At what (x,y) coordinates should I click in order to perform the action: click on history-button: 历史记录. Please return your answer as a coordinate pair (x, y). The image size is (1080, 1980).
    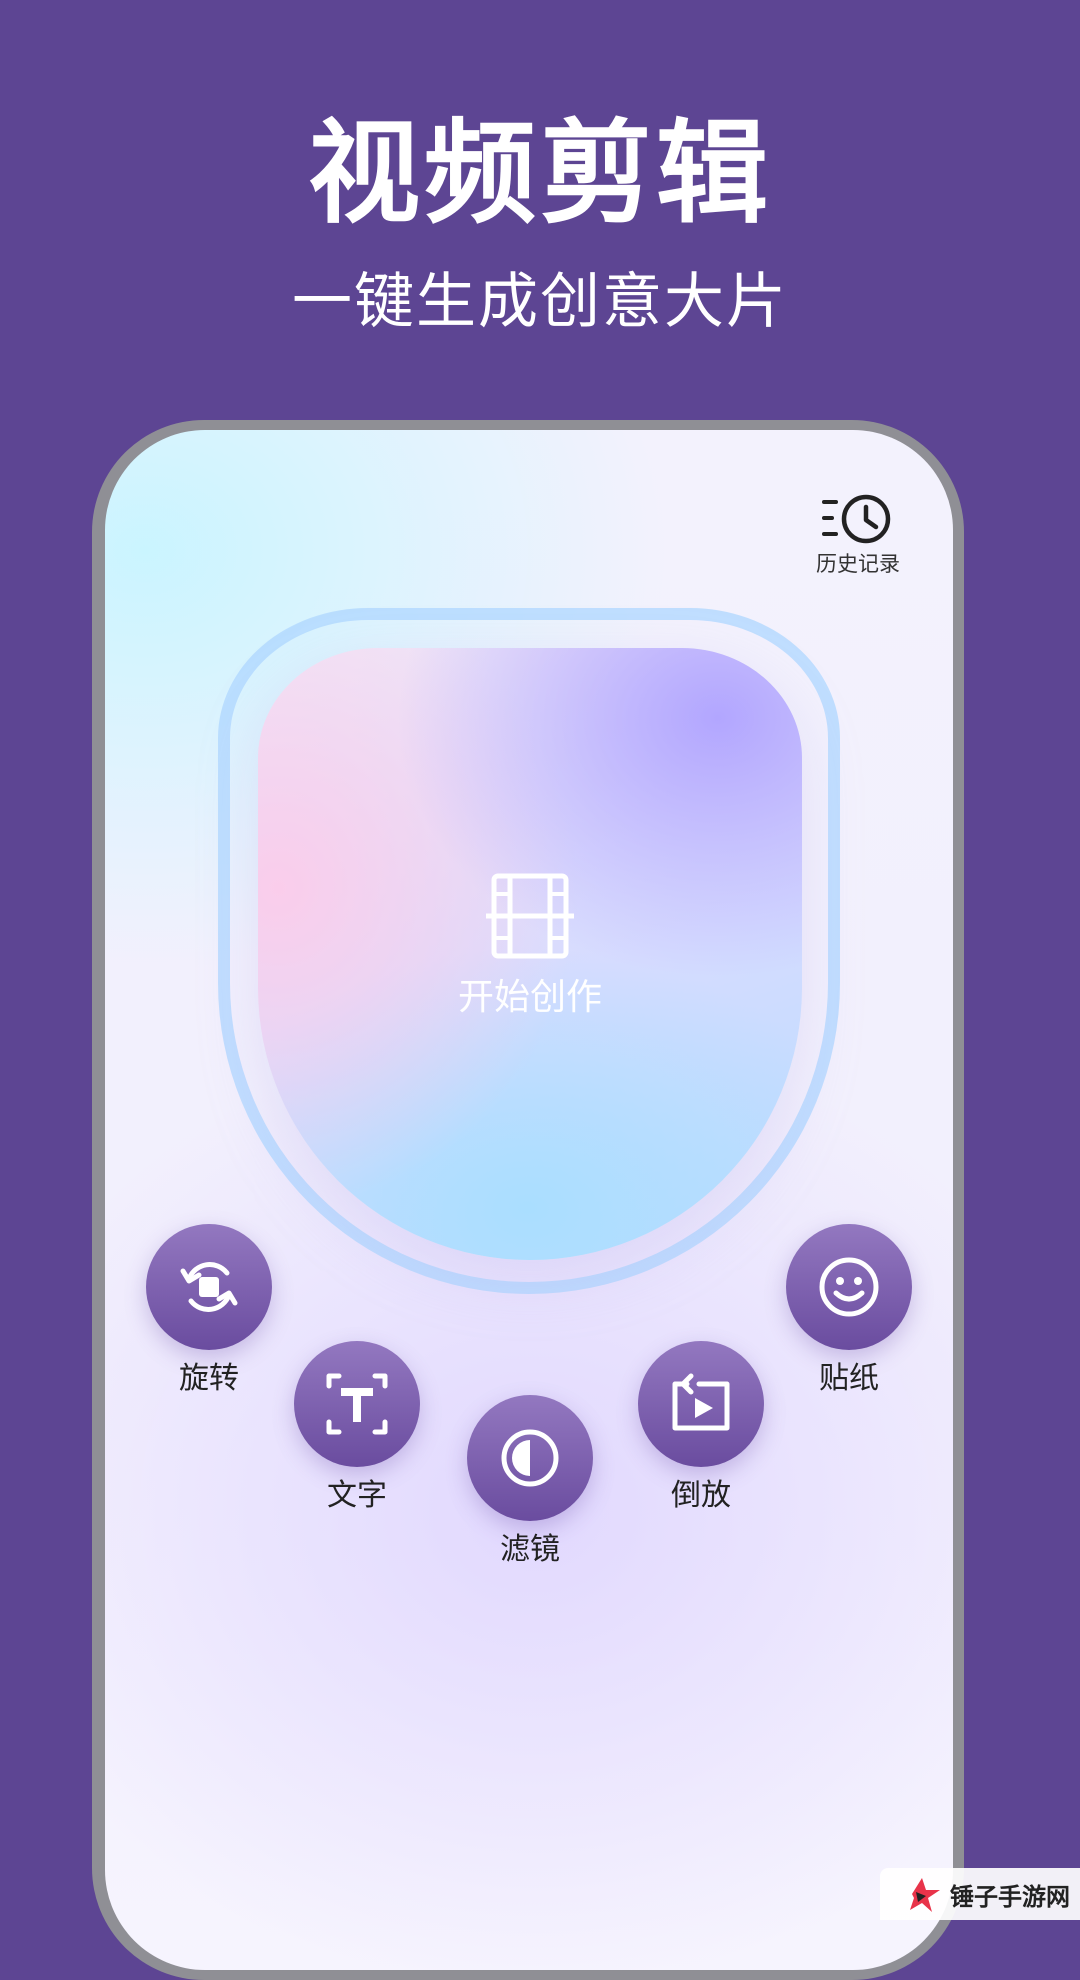
    Looking at the image, I should click on (858, 533).